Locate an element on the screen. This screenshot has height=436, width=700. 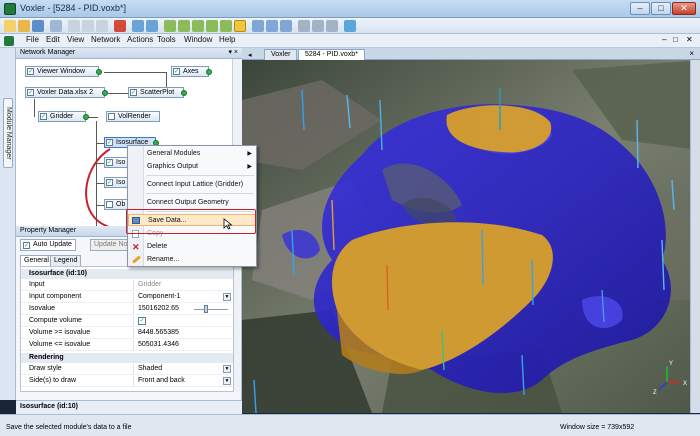
prop-row-isovalue: Isovalue 15016202.65 is located at coordinates (127, 309).